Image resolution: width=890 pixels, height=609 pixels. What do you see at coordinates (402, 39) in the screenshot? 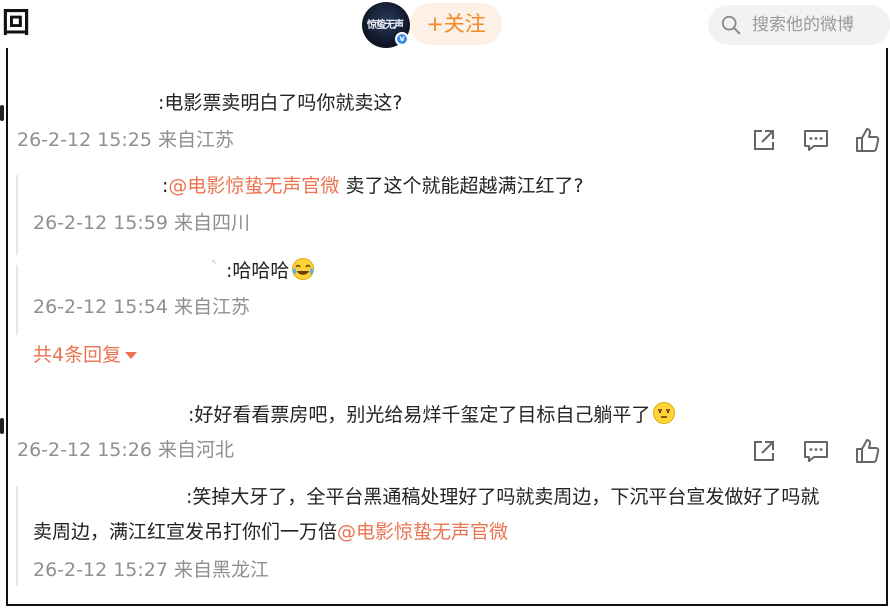
I see `verified-badge-icon: v` at bounding box center [402, 39].